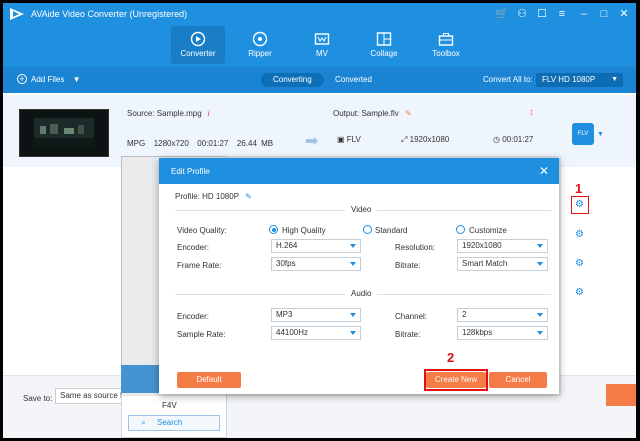  What do you see at coordinates (460, 229) in the screenshot?
I see `radio-customize` at bounding box center [460, 229].